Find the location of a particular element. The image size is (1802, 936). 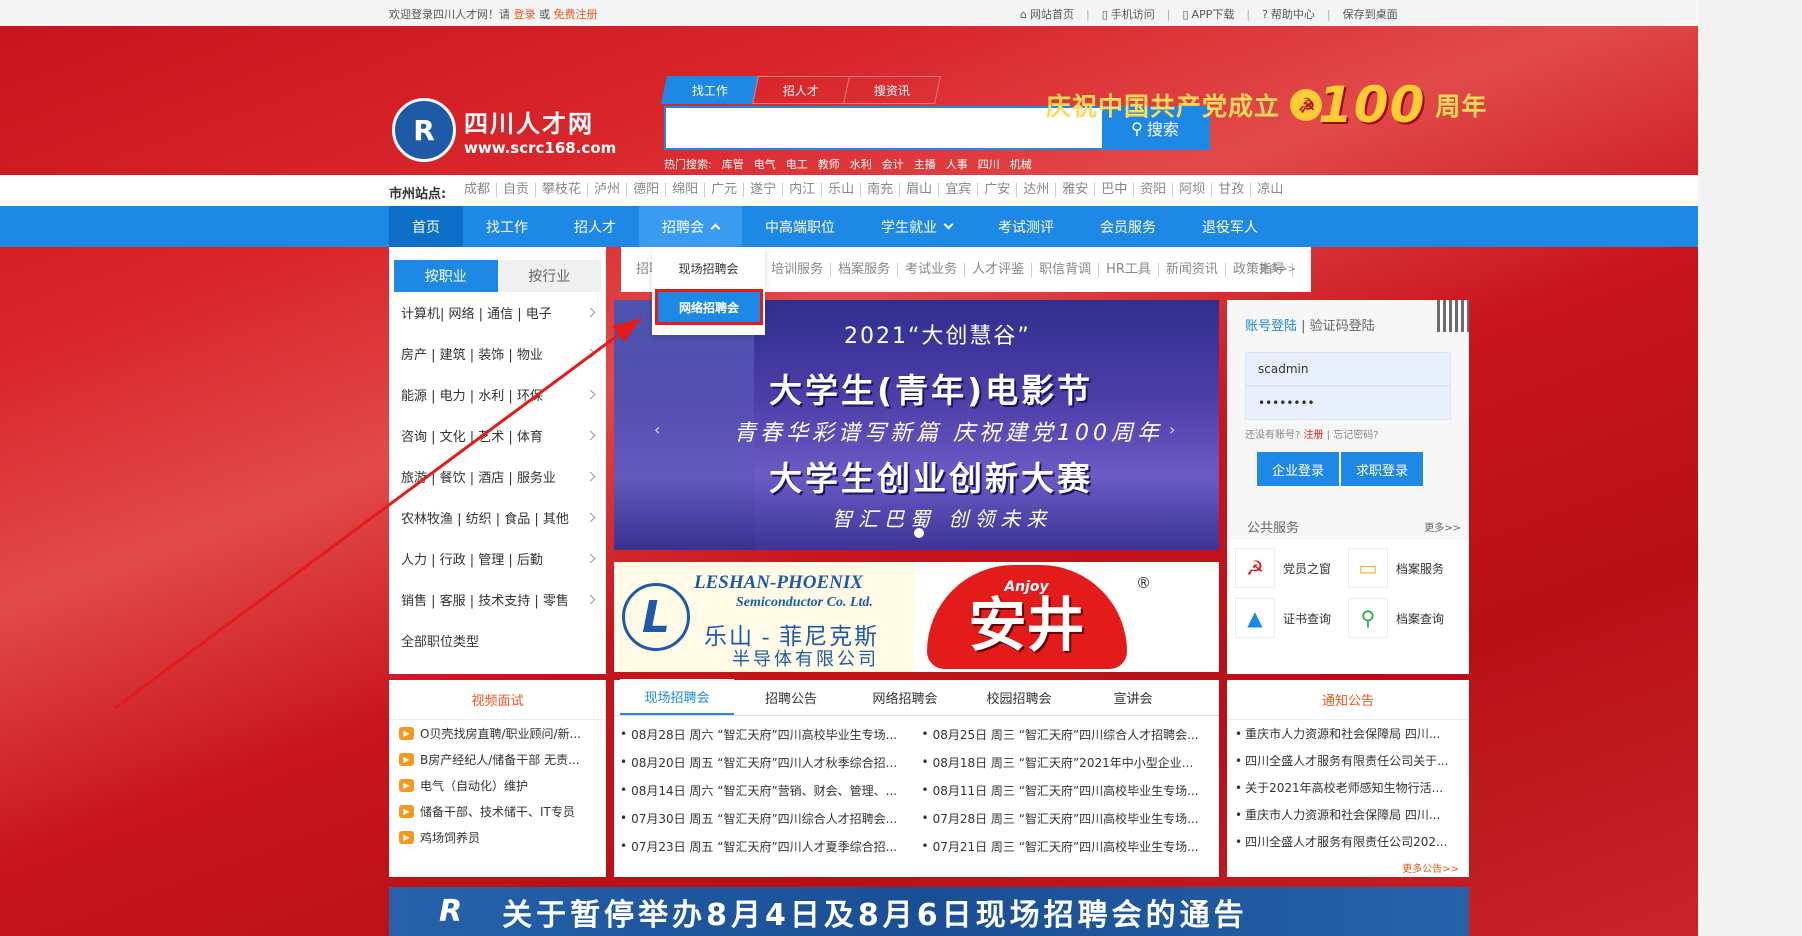

category-item: 农林牧渔 | 纺织 | 食品 | 其他 is located at coordinates (498, 517).